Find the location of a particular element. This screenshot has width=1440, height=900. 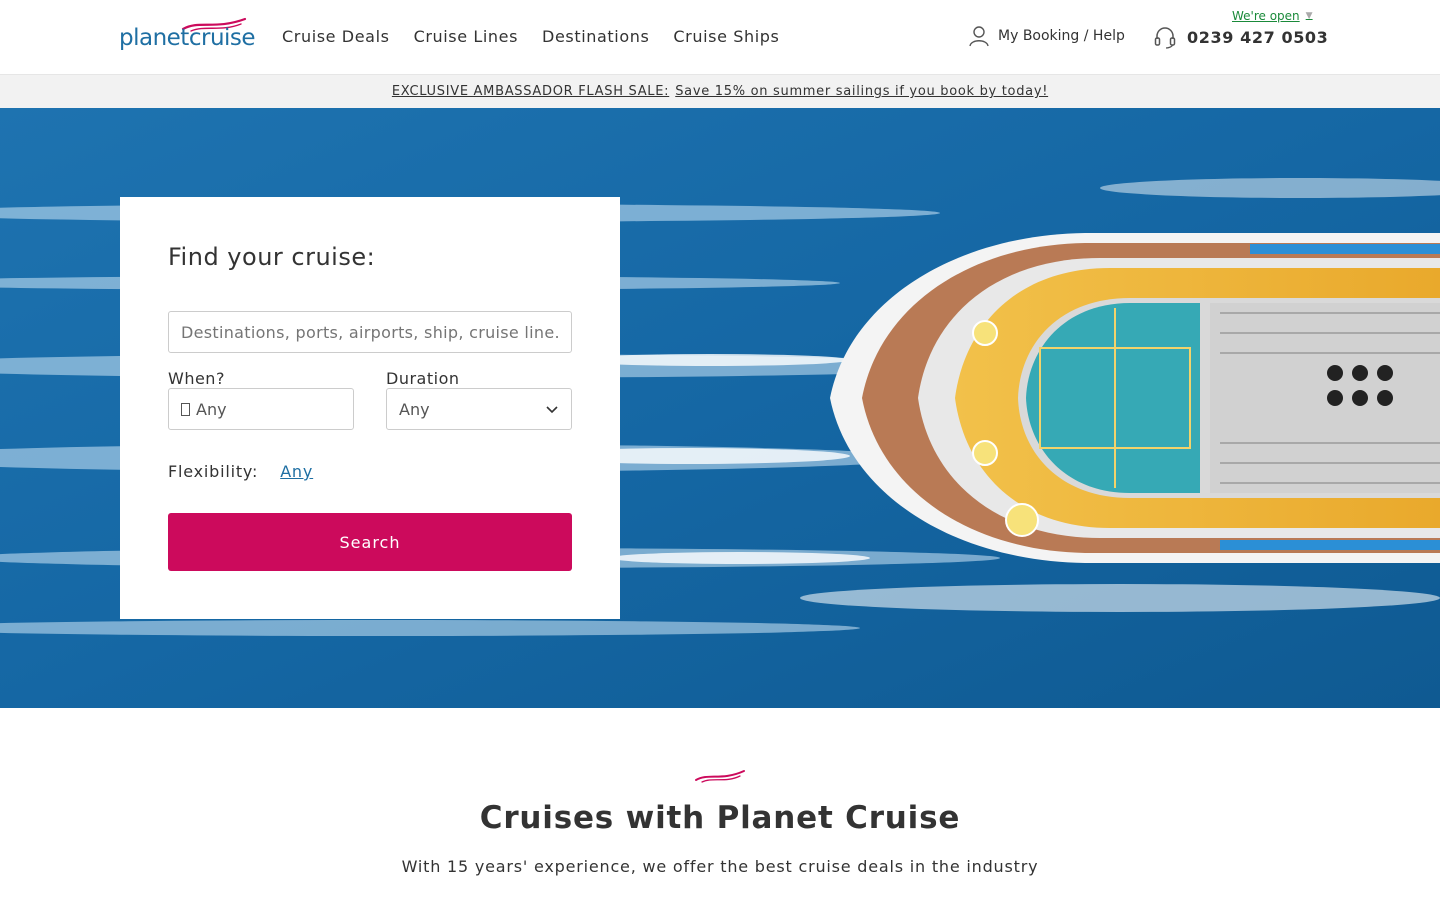

phone-contact: 0239 427 0503 is located at coordinates (1240, 37).